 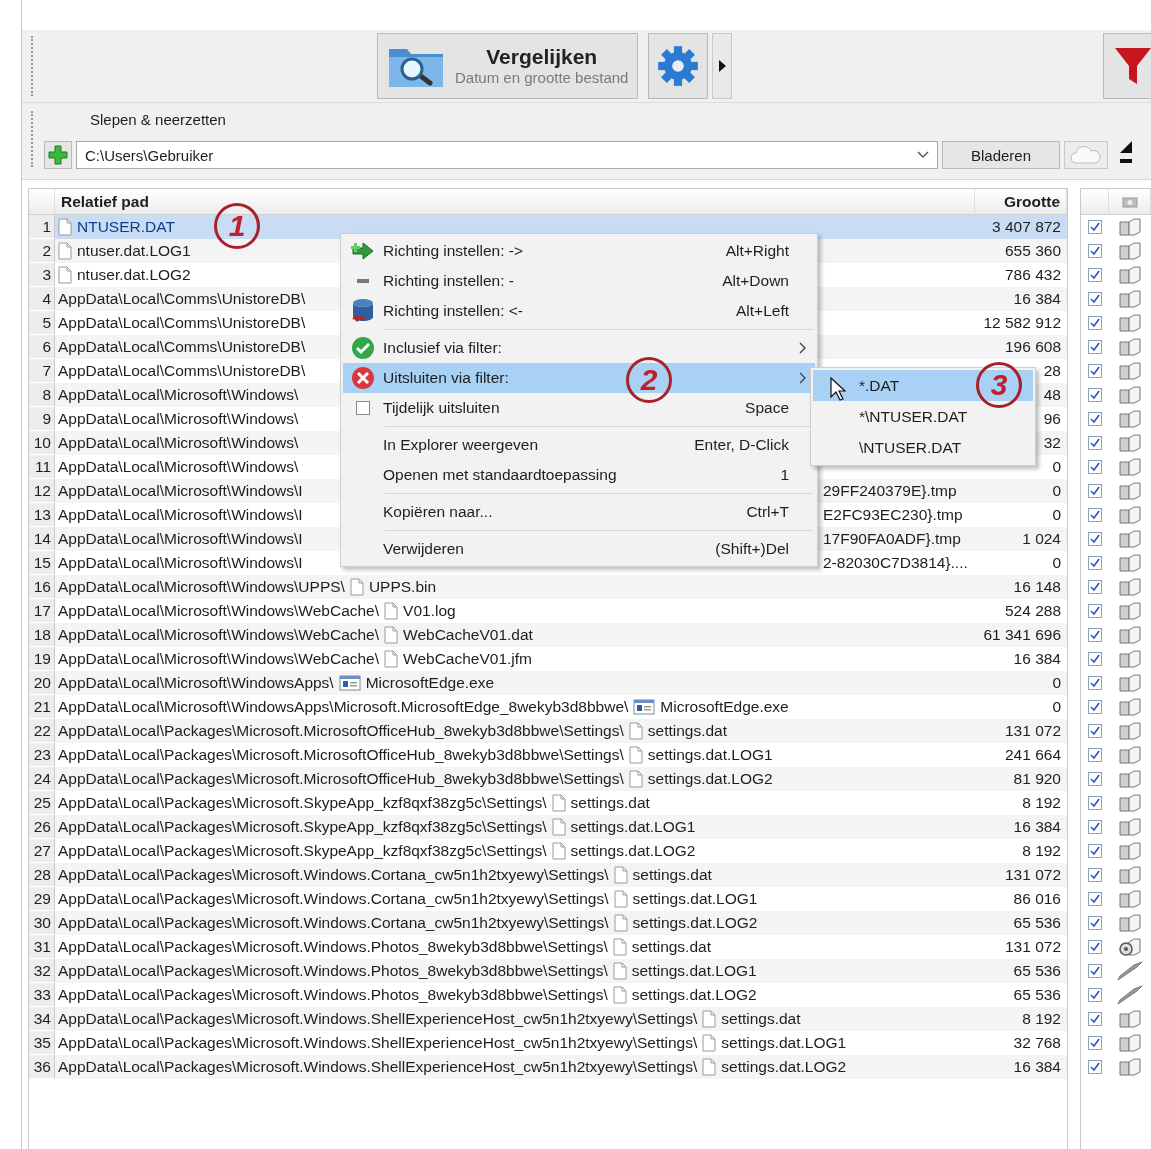 What do you see at coordinates (42, 371) in the screenshot?
I see `row-number: 7` at bounding box center [42, 371].